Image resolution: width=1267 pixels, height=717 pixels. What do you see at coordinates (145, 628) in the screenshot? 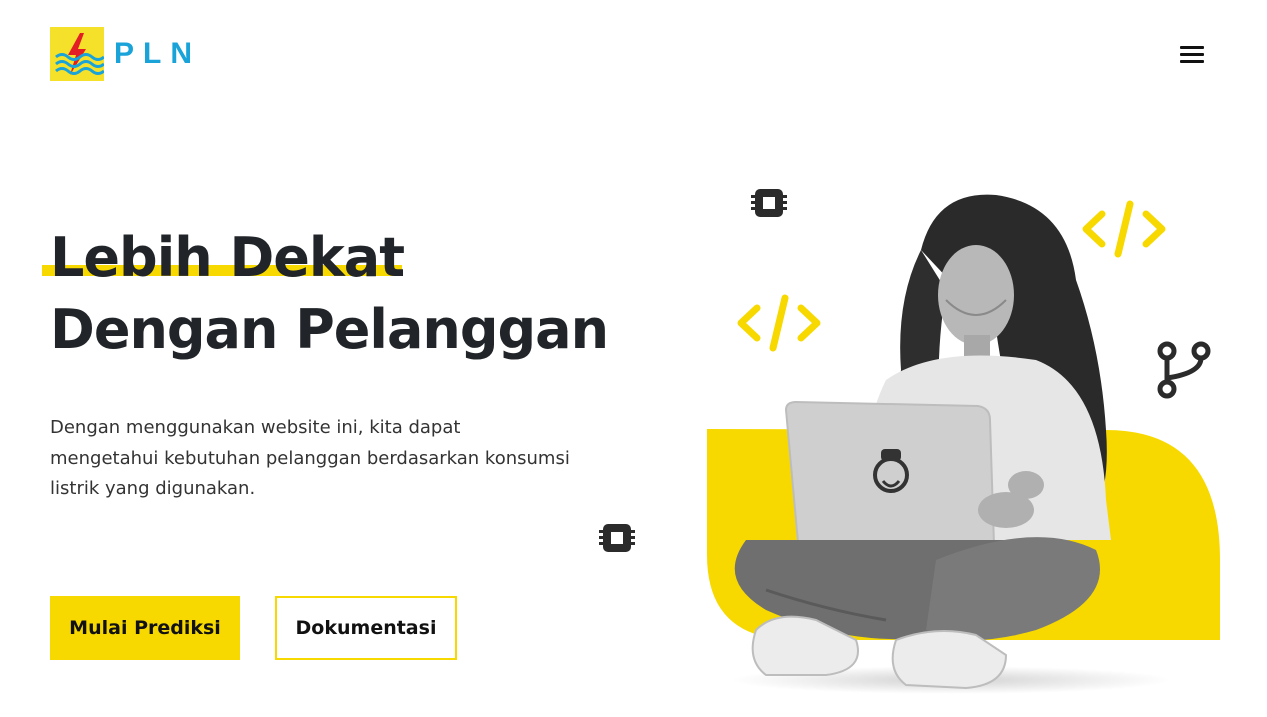
I see `start-prediction-button: Mulai Prediksi` at bounding box center [145, 628].